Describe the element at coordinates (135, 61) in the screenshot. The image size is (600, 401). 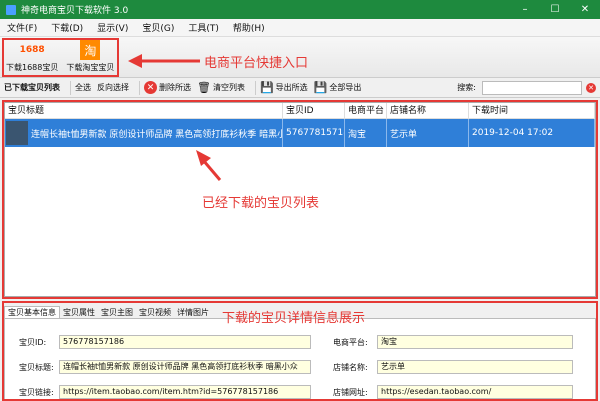
I see `arrow-quick-head` at that location.